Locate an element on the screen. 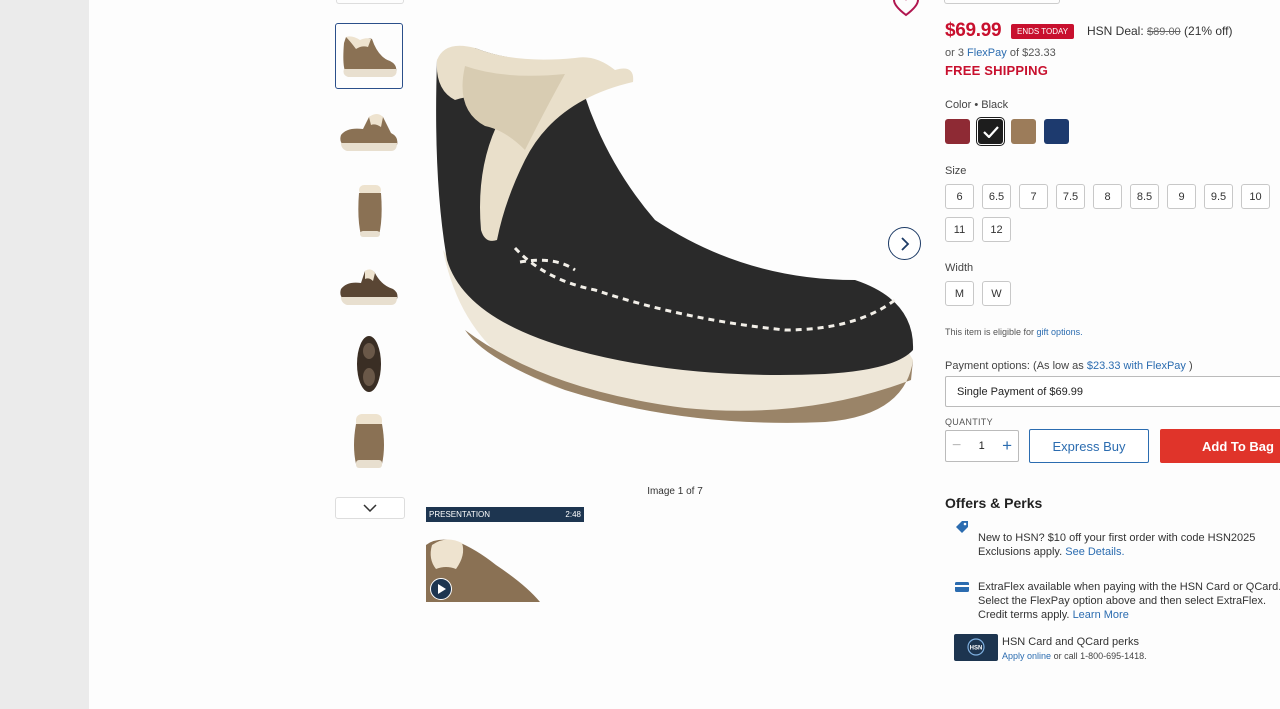  heart-icon is located at coordinates (906, 8).